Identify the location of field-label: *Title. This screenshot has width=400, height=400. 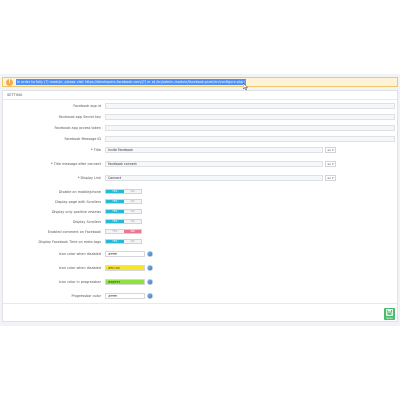
(96, 150).